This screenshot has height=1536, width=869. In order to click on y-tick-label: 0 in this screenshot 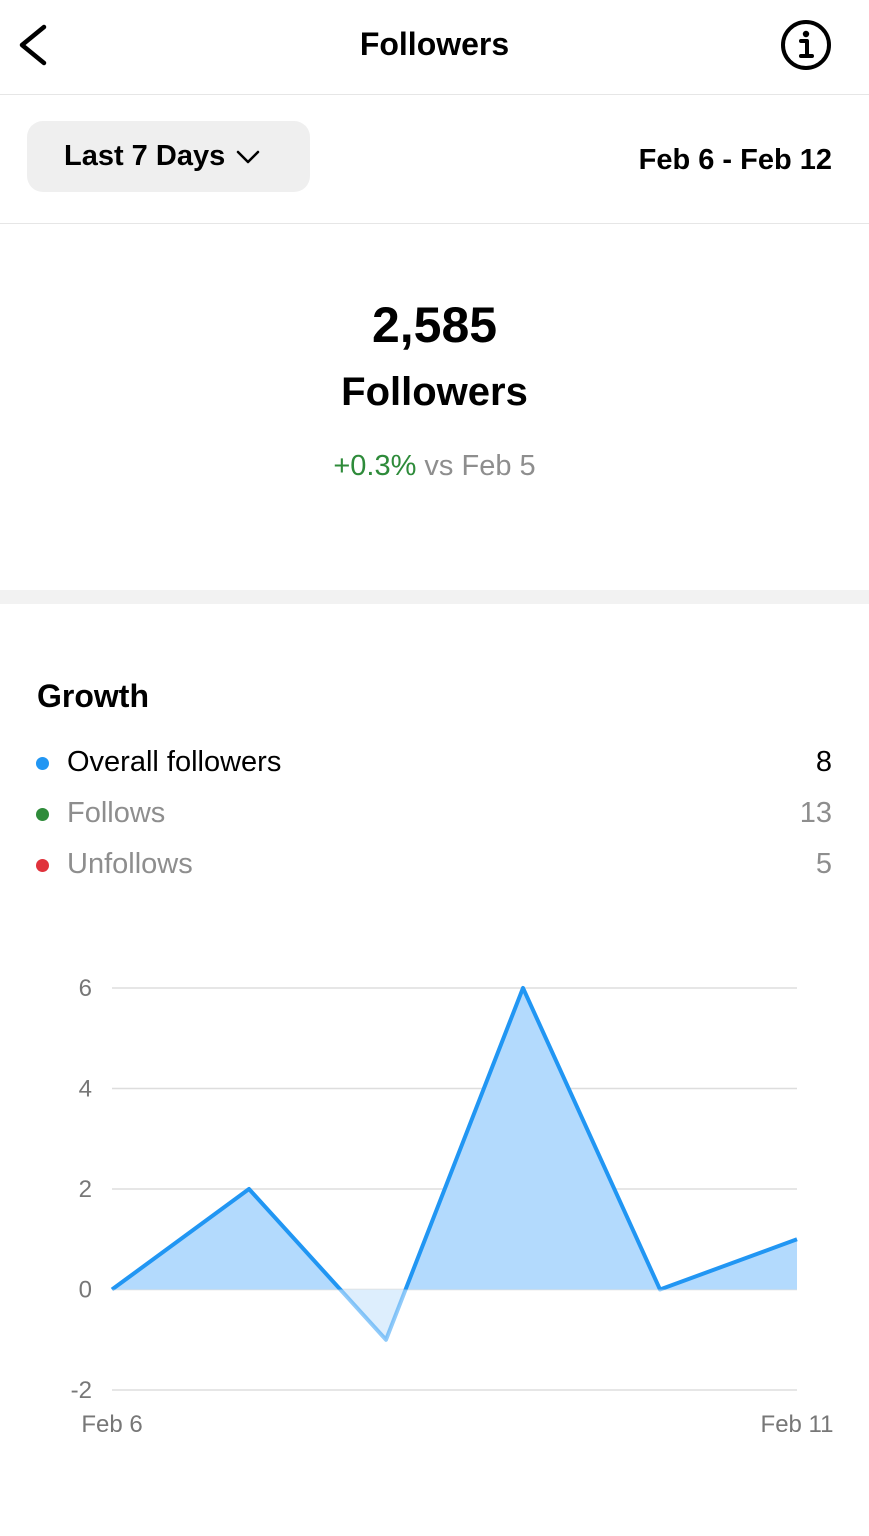, I will do `click(85, 1290)`.